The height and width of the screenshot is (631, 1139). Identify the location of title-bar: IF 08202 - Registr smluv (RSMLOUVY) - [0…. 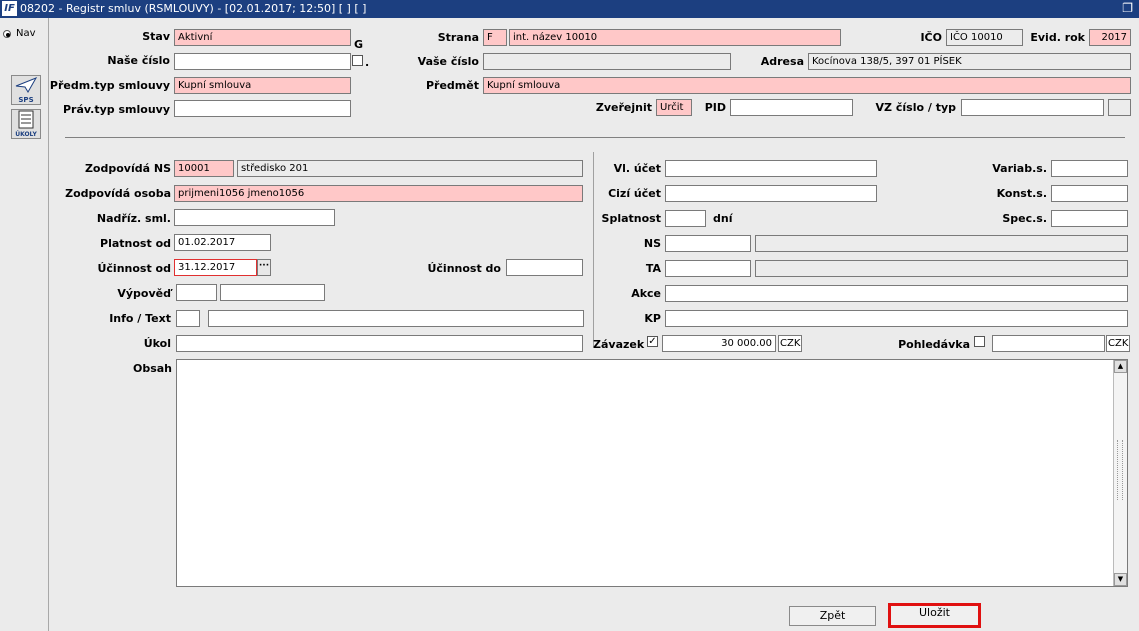
(569, 9).